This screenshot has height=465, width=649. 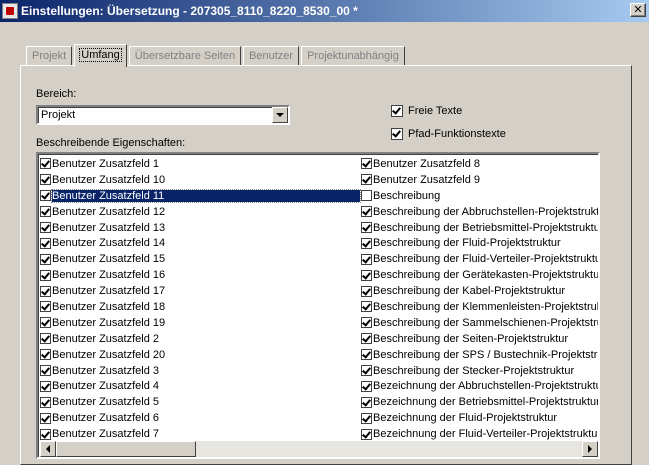 I want to click on list-item-label: Benutzer Zusatzfeld 9, so click(x=427, y=179).